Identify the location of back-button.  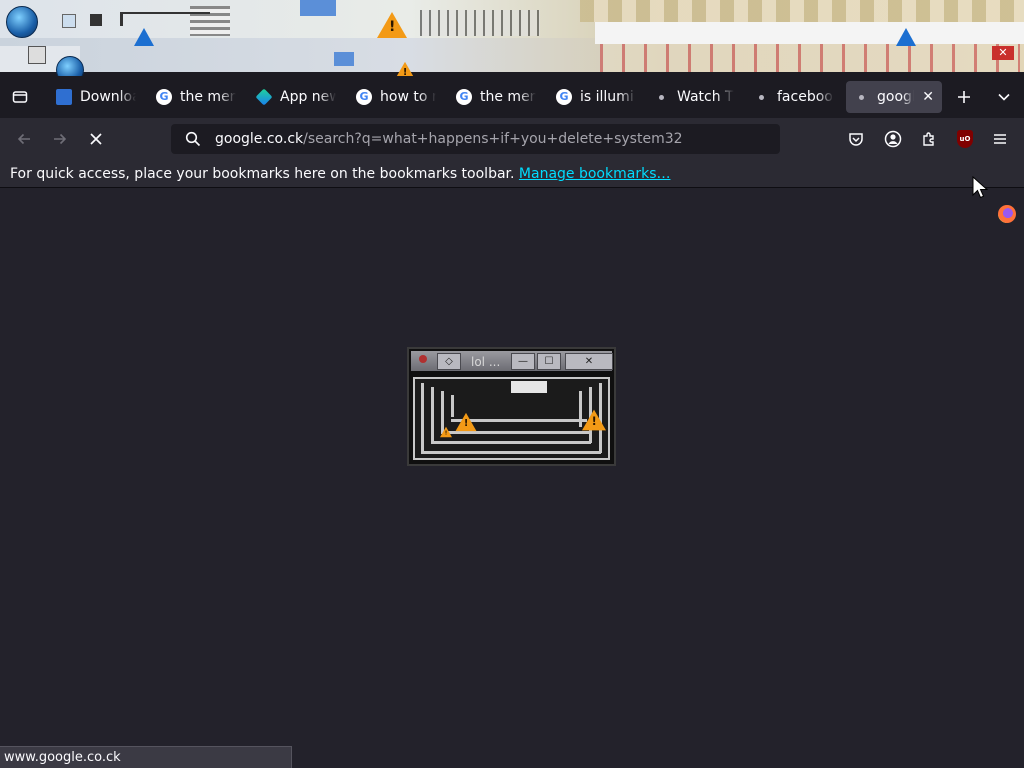
(24, 139).